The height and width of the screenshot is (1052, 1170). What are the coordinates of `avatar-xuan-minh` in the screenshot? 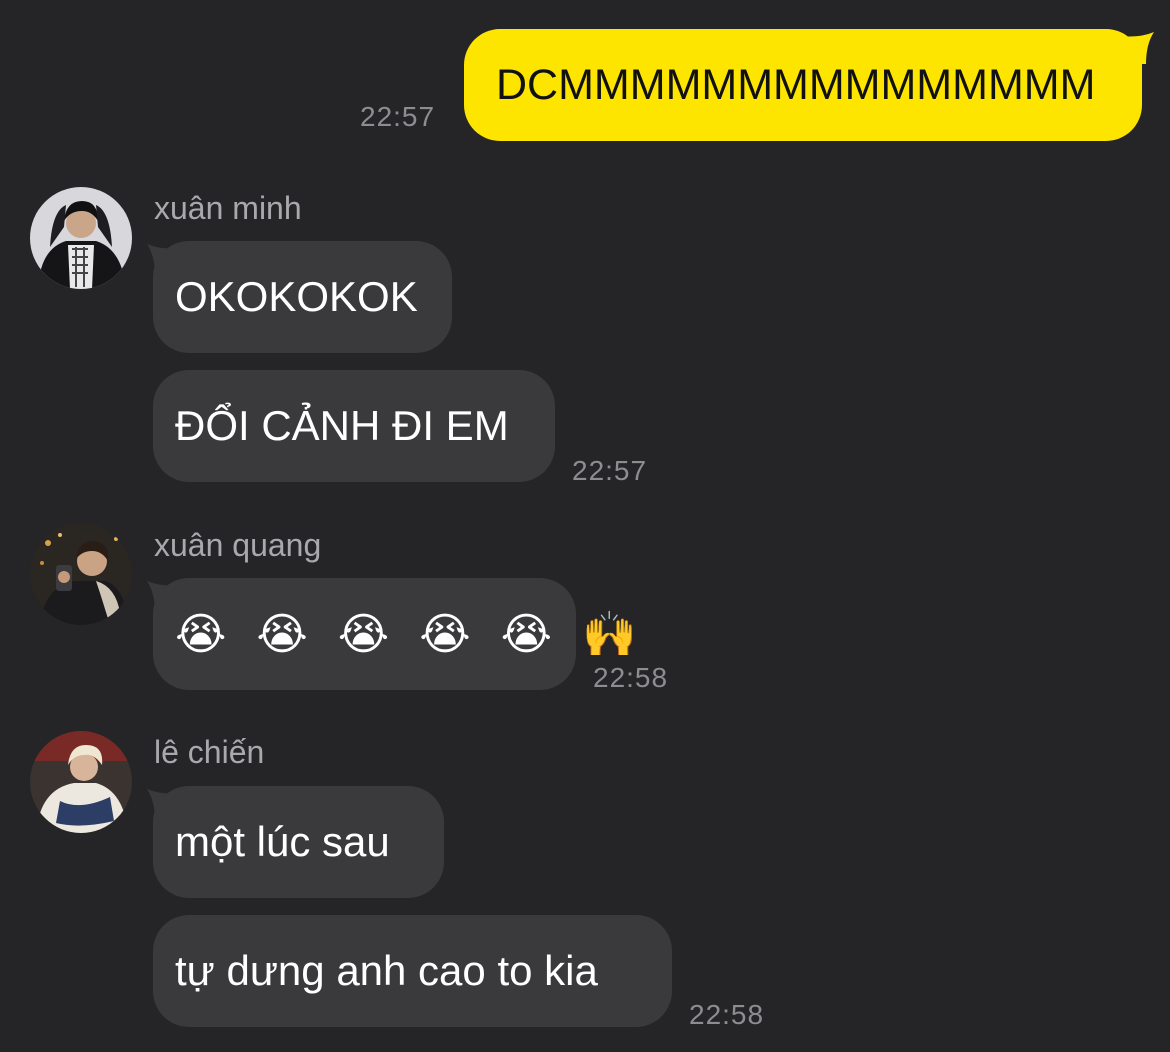 It's located at (81, 238).